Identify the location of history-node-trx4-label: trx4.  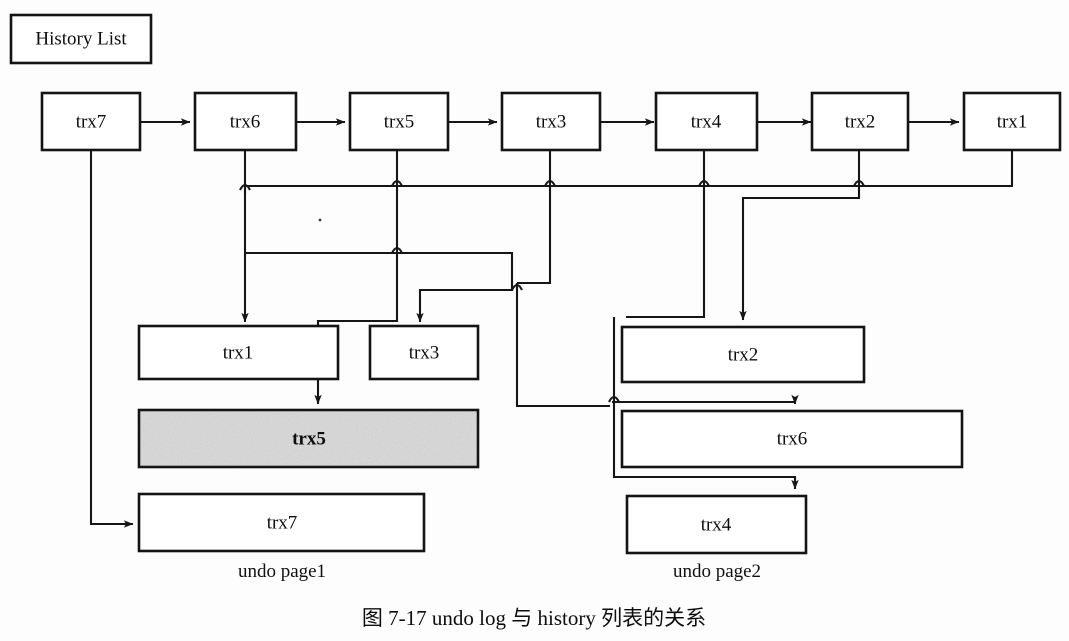
(706, 121).